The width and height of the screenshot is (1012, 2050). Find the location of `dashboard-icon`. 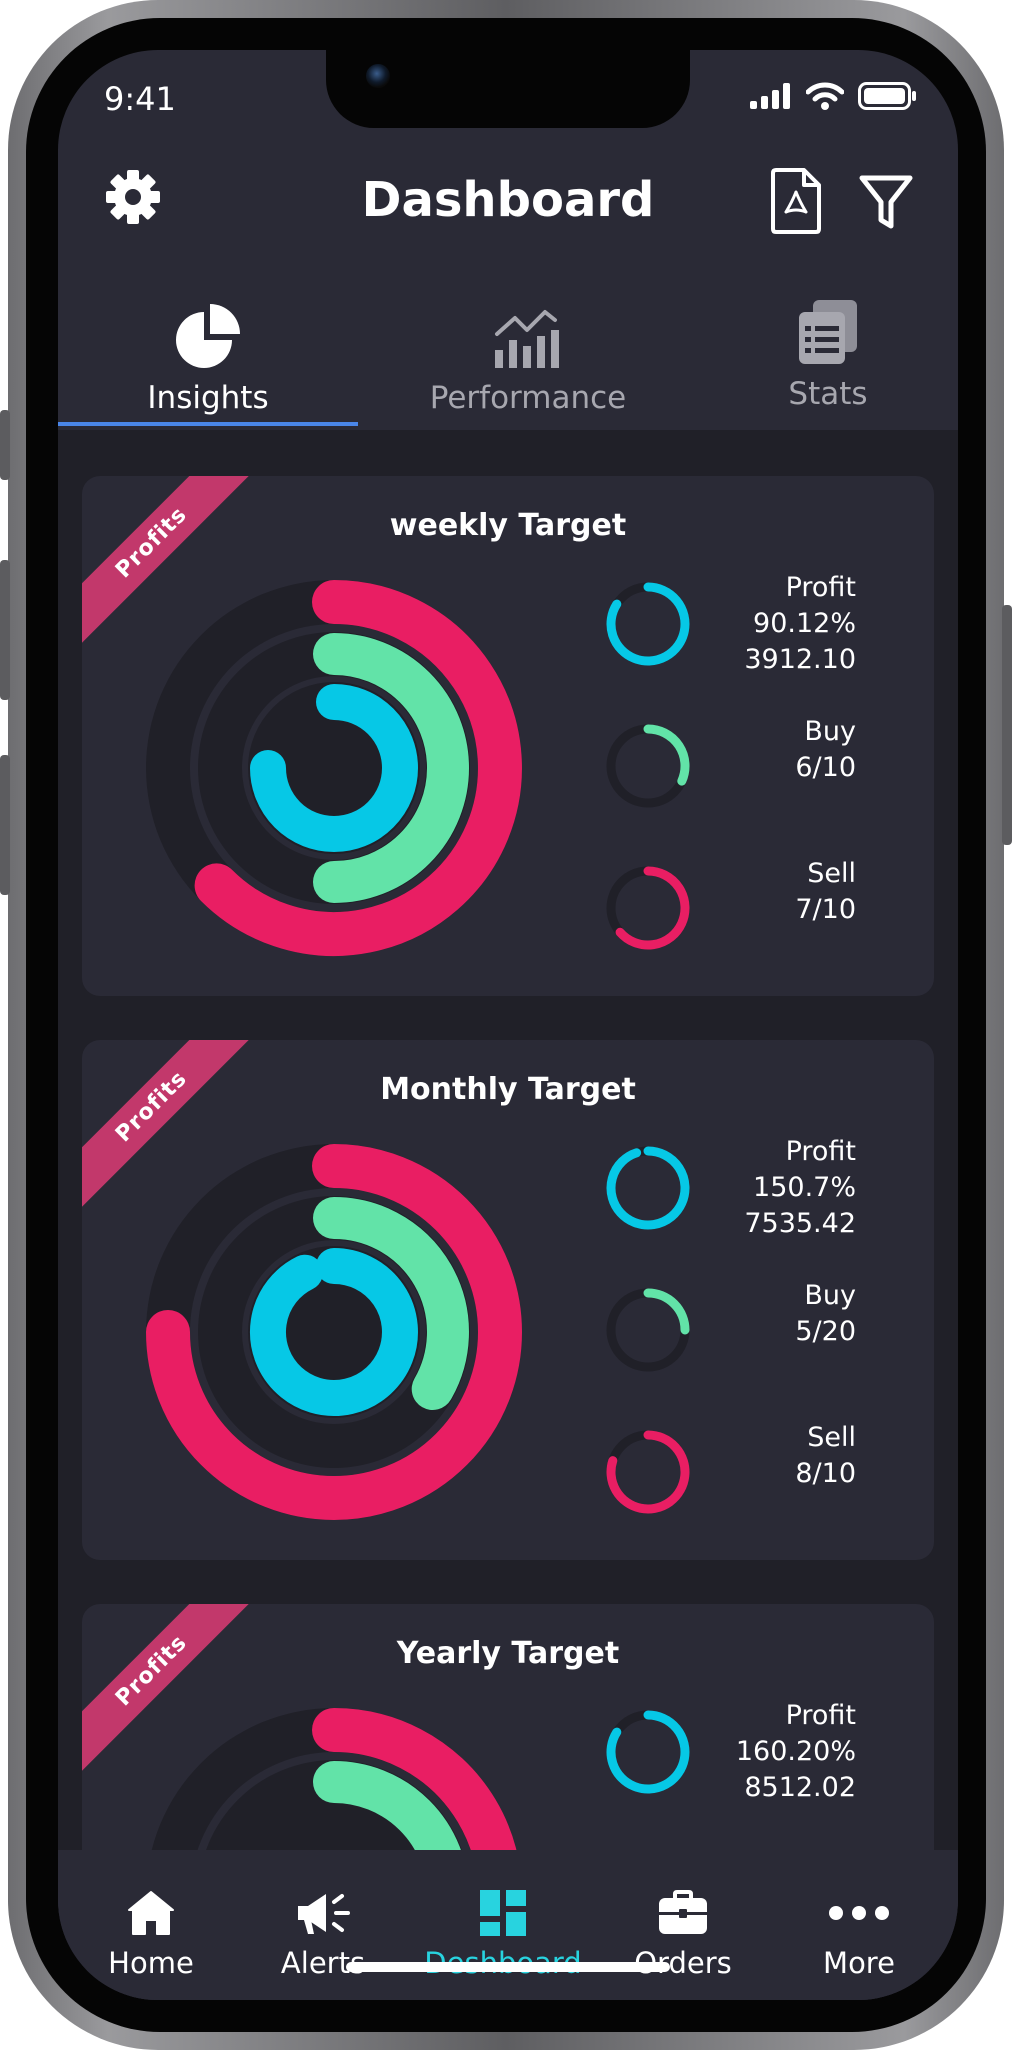

dashboard-icon is located at coordinates (503, 1913).